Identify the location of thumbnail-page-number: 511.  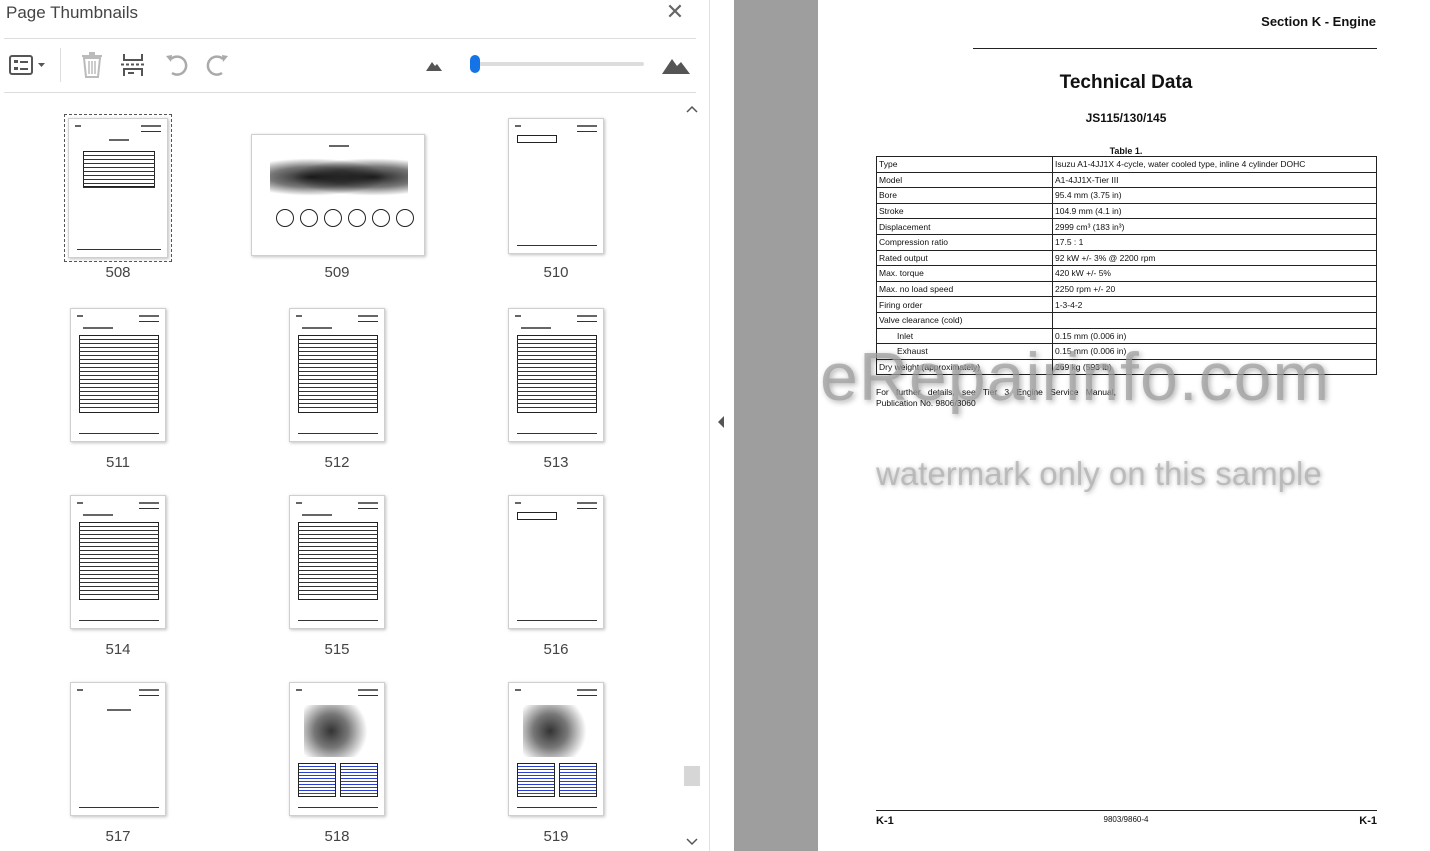
(118, 462).